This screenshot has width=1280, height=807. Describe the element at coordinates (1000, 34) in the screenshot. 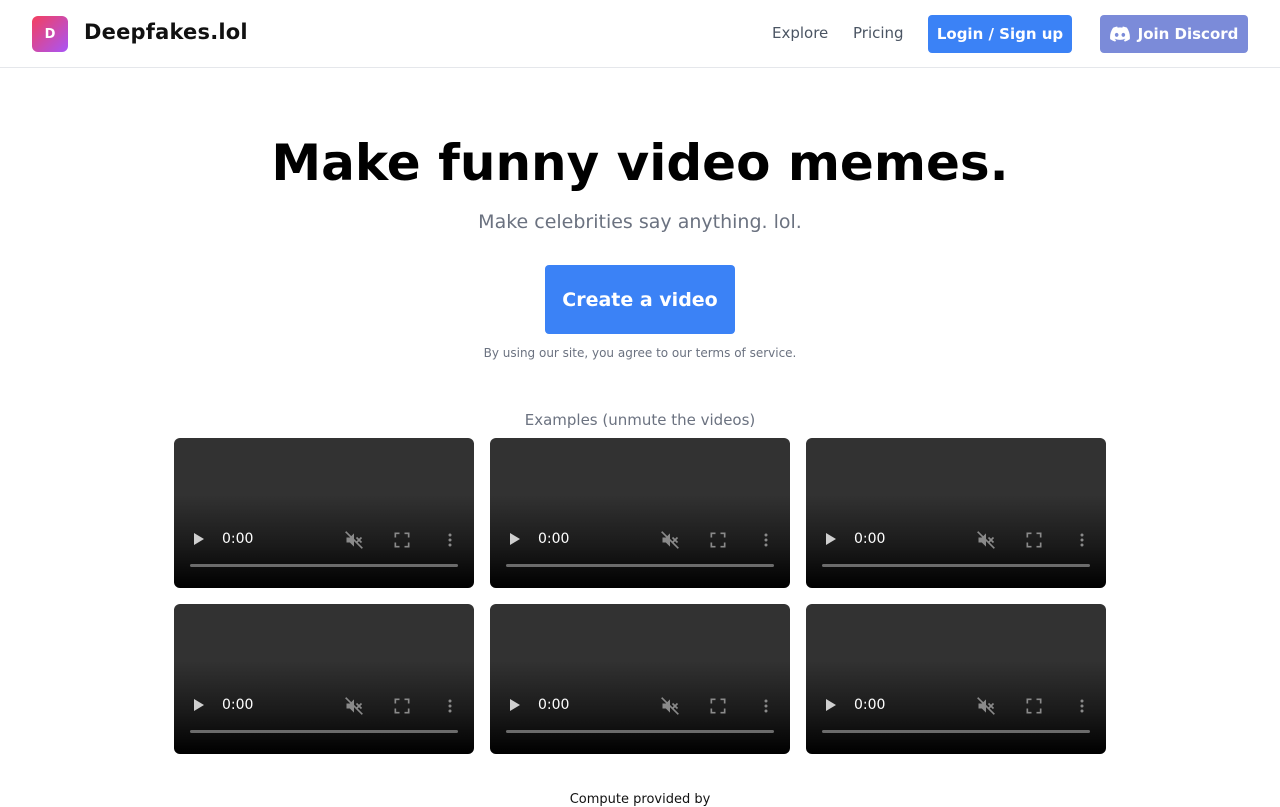

I see `login-signup-button: Login / Sign up` at that location.